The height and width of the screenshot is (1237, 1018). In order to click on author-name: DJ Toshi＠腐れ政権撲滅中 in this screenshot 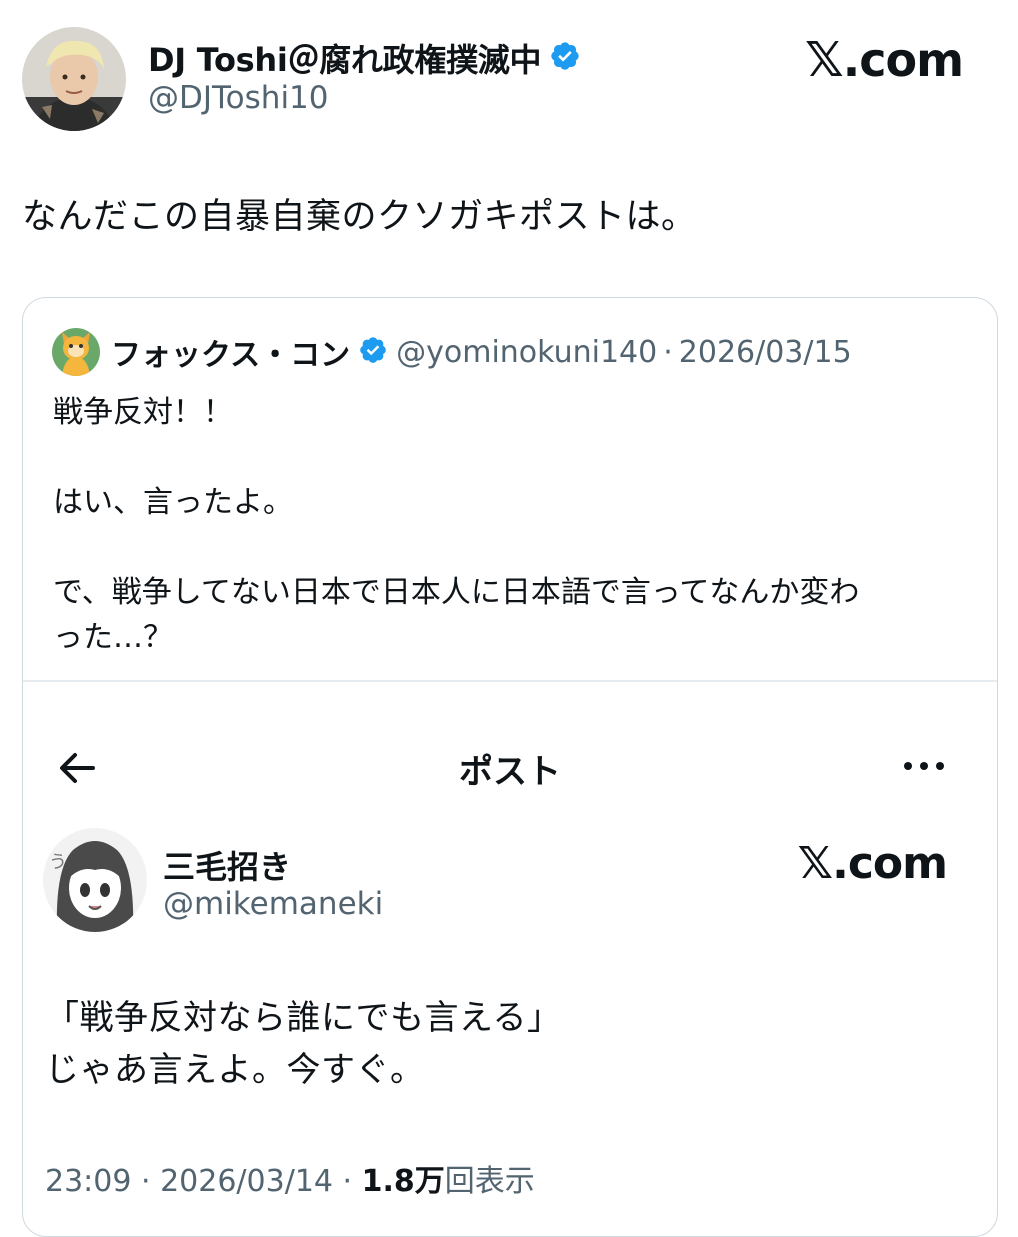, I will do `click(344, 58)`.